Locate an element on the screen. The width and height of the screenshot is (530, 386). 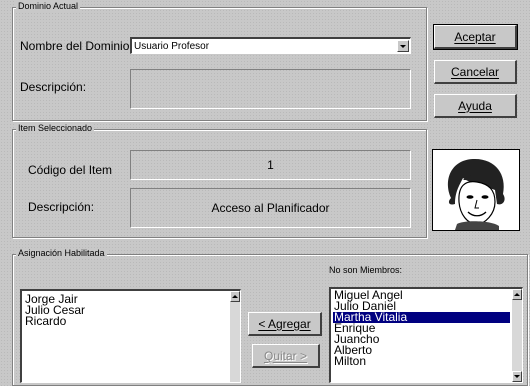
codigo-item-field: 1 is located at coordinates (270, 165).